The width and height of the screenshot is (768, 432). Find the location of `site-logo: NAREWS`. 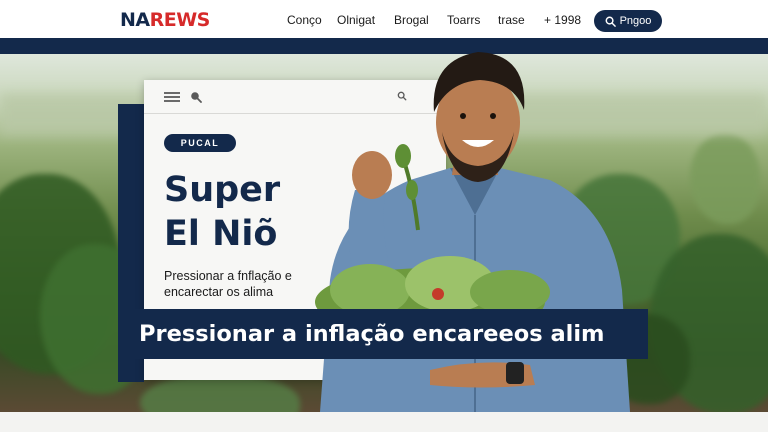

site-logo: NAREWS is located at coordinates (165, 20).